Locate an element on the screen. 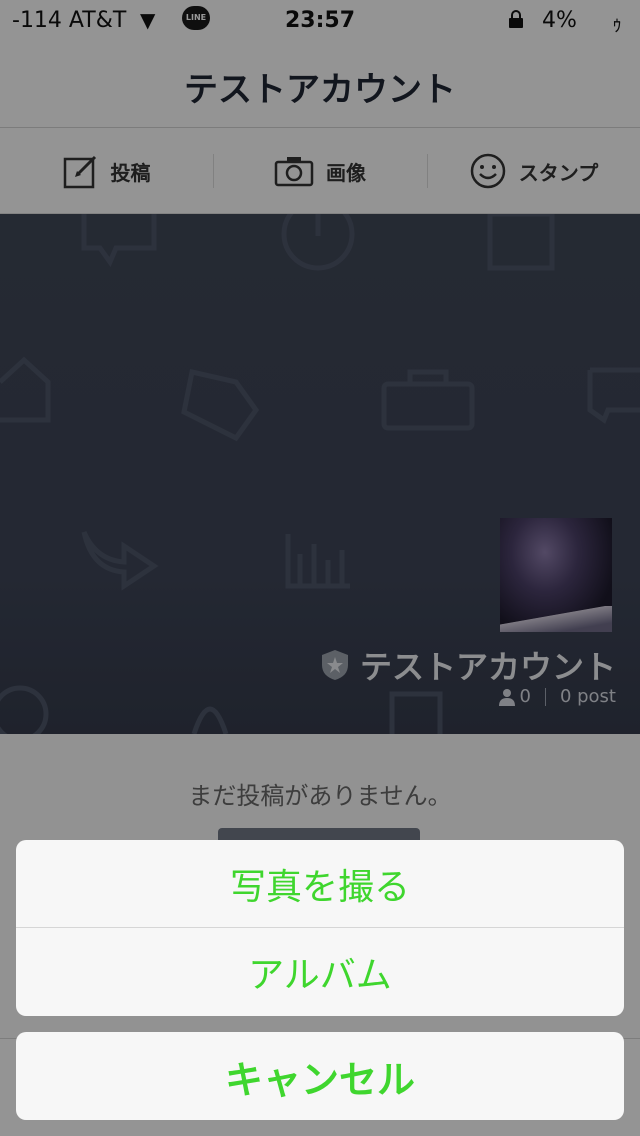 The height and width of the screenshot is (1136, 640). action-sheet: 写真を撮る アルバム is located at coordinates (320, 928).